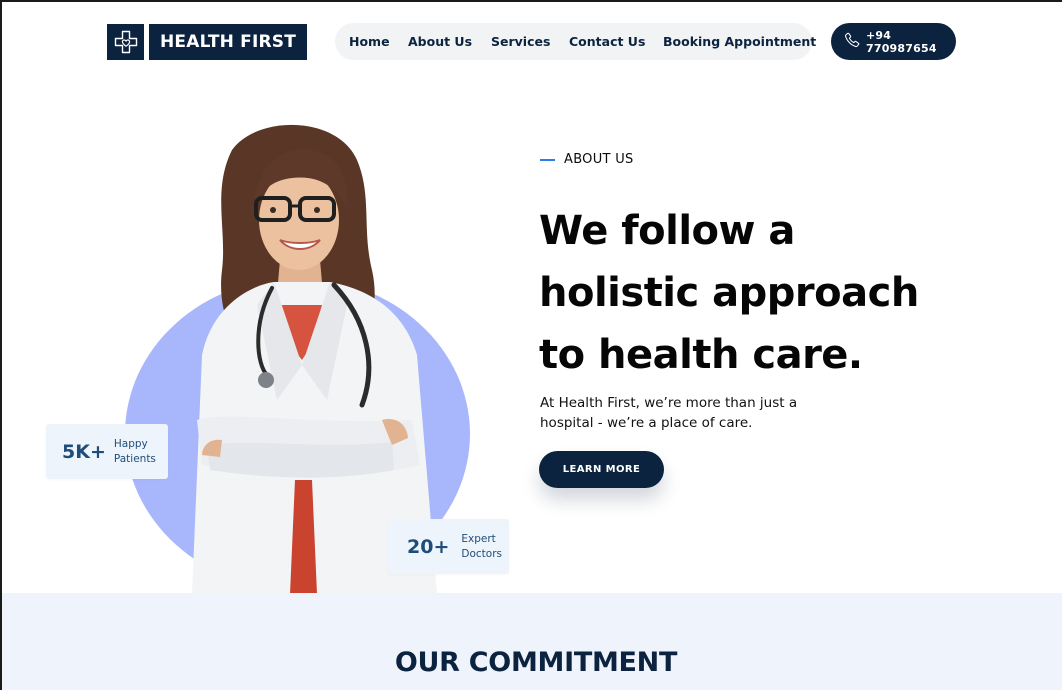 The height and width of the screenshot is (690, 1062). I want to click on stat-value: 20+, so click(428, 546).